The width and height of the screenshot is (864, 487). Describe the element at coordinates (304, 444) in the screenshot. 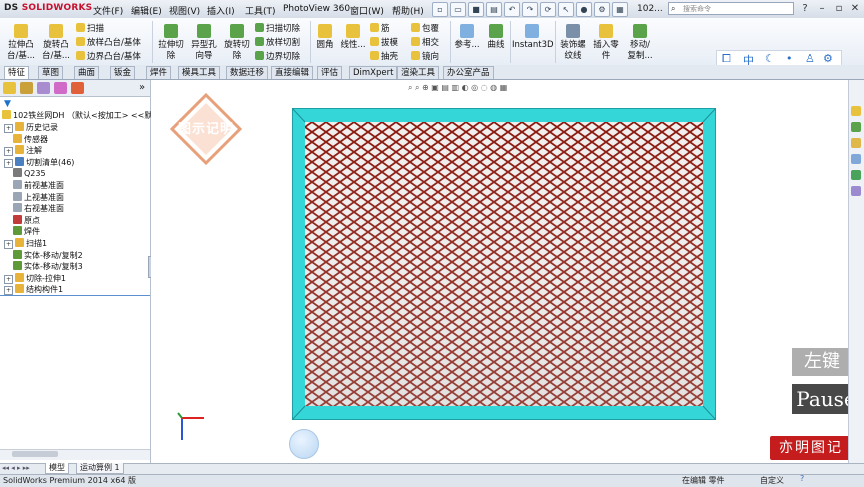

I see `view-orientation-orb` at that location.